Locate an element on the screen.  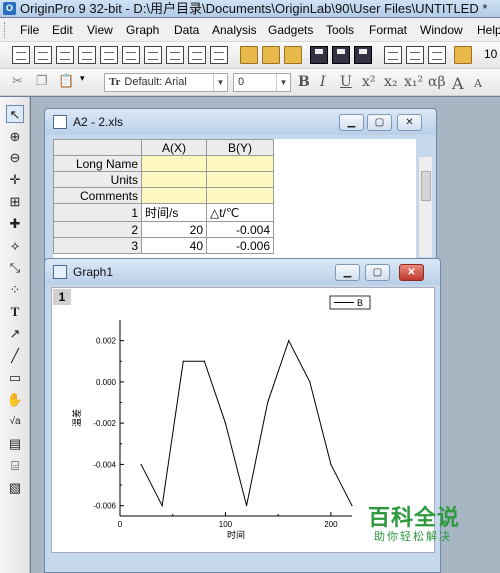
decrease-font-button: A is located at coordinates (478, 83).